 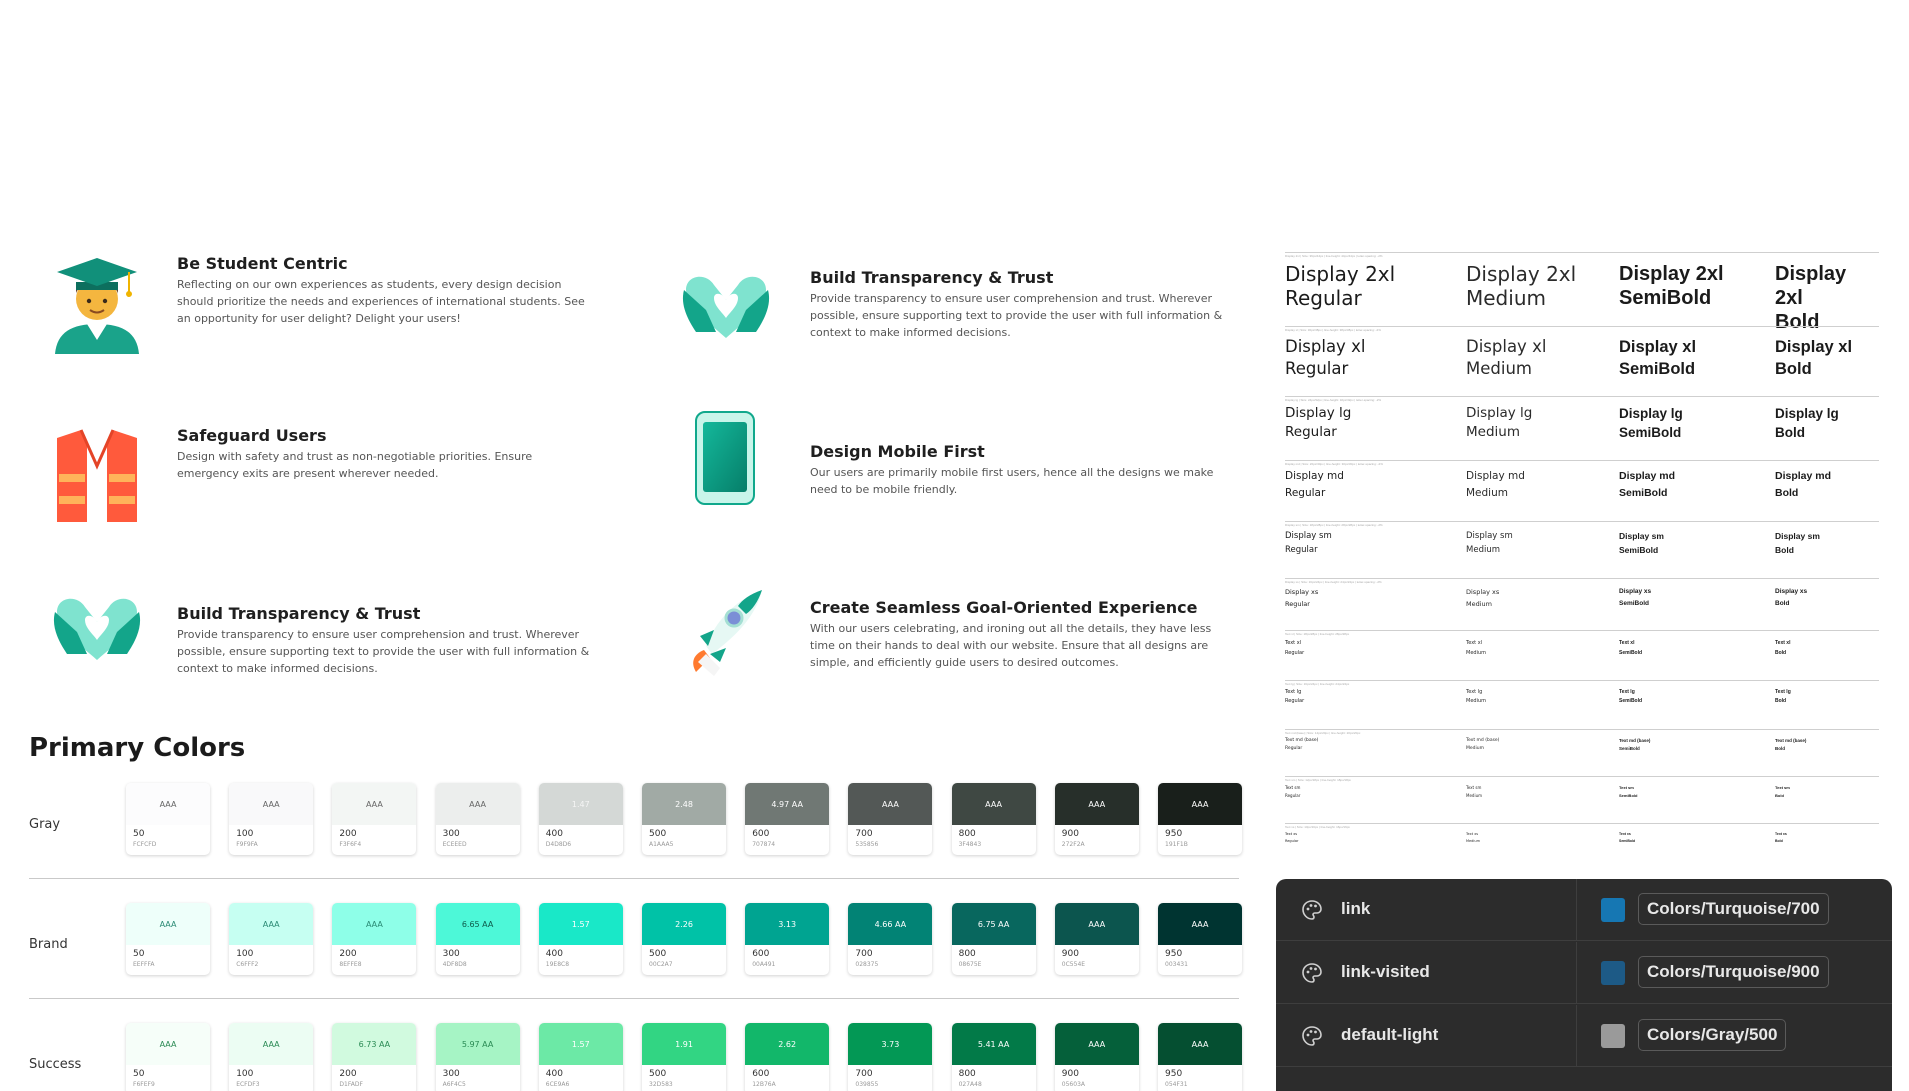 I want to click on type-sample-name: Text xs, so click(x=1472, y=834).